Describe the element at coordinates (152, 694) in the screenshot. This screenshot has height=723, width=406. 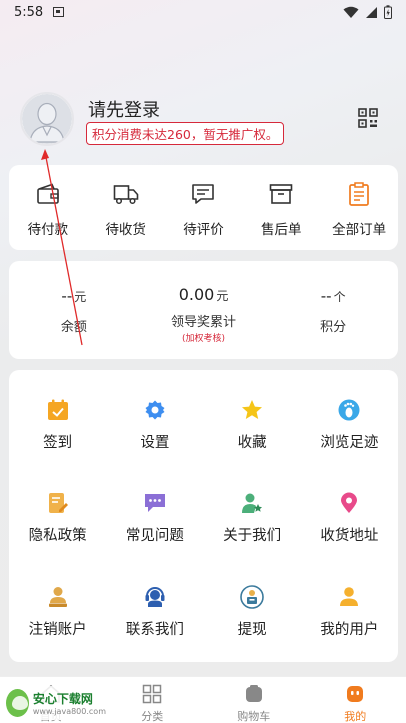
I see `grid-icon` at that location.